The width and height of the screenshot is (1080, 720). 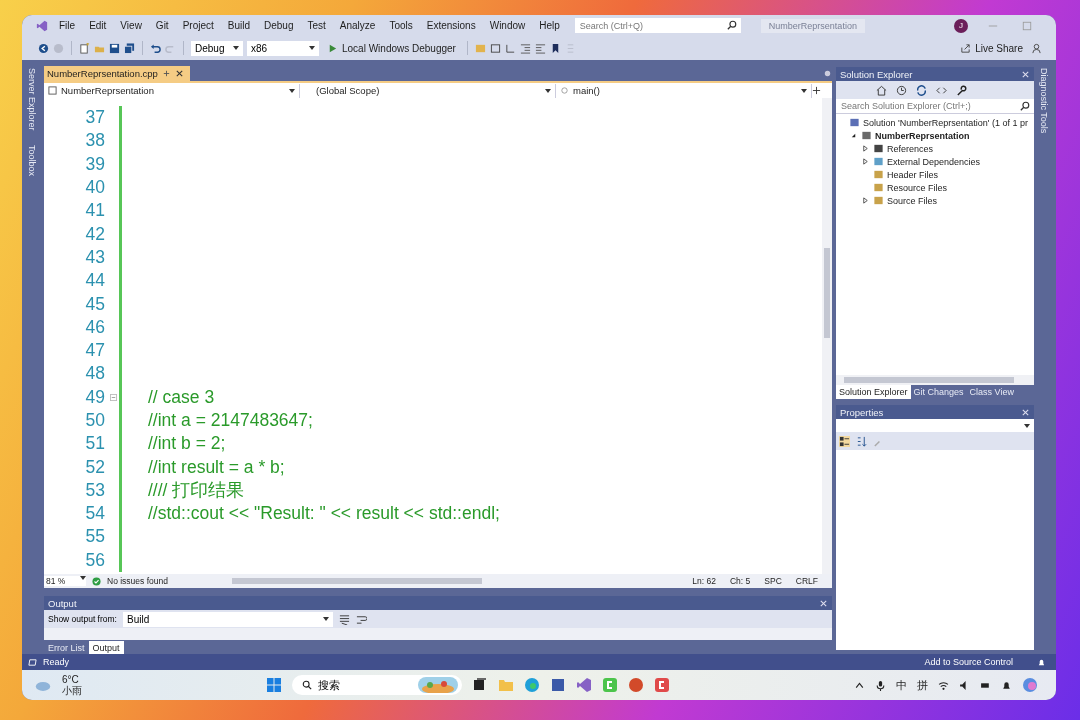 What do you see at coordinates (861, 441) in the screenshot?
I see `sort-alphabetical-icon` at bounding box center [861, 441].